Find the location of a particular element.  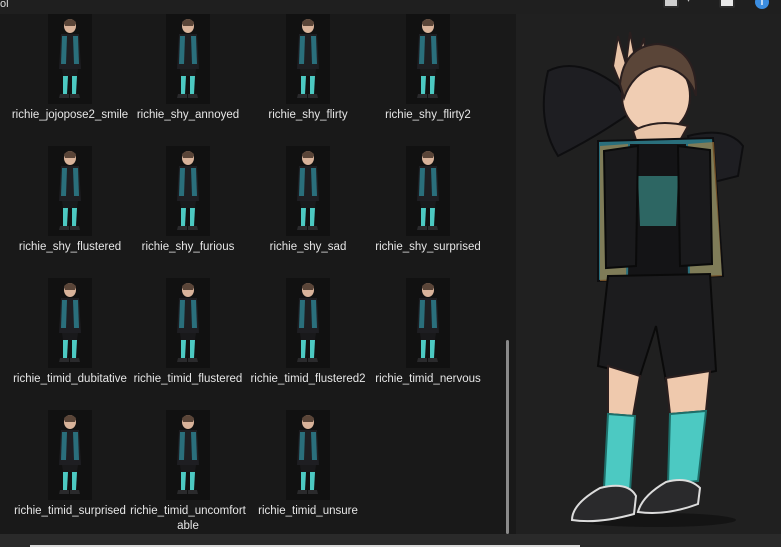

file-name-label: richie_shy_flirty2 is located at coordinates (428, 115).